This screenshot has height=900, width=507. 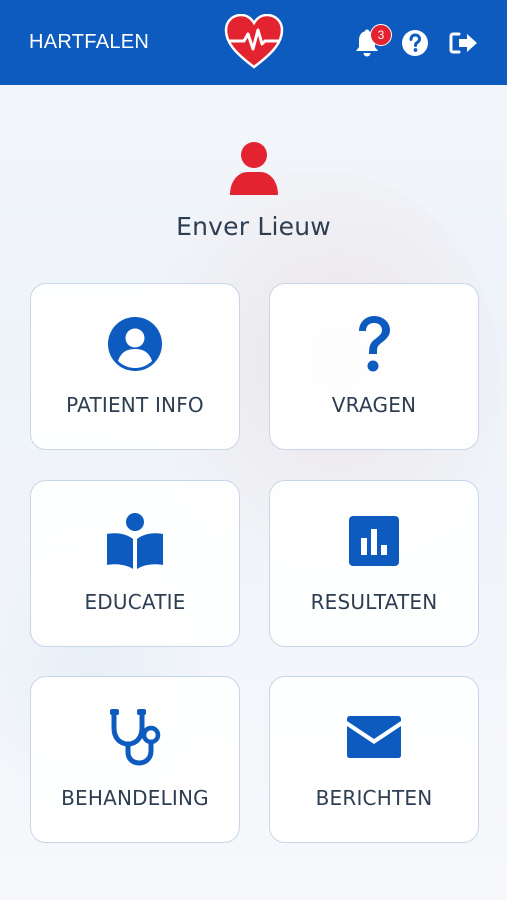 I want to click on tile-resultaten: RESULTATEN, so click(x=374, y=563).